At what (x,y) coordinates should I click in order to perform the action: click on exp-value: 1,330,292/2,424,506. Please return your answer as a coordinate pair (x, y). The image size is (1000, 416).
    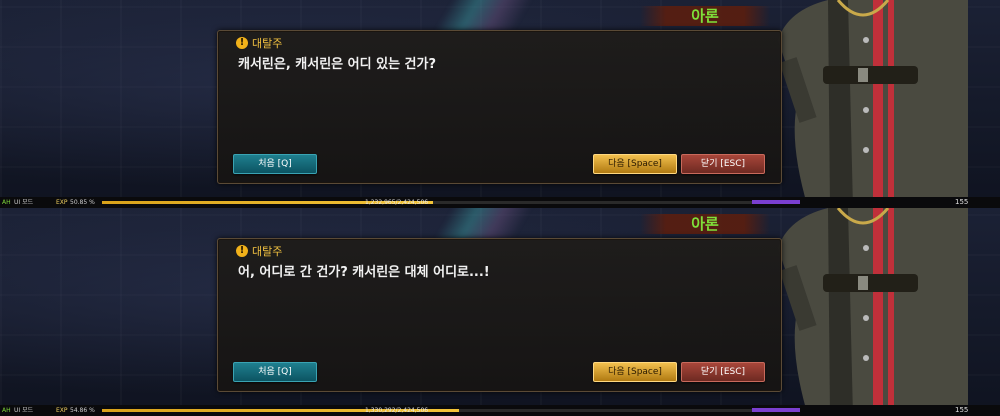
    Looking at the image, I should click on (397, 410).